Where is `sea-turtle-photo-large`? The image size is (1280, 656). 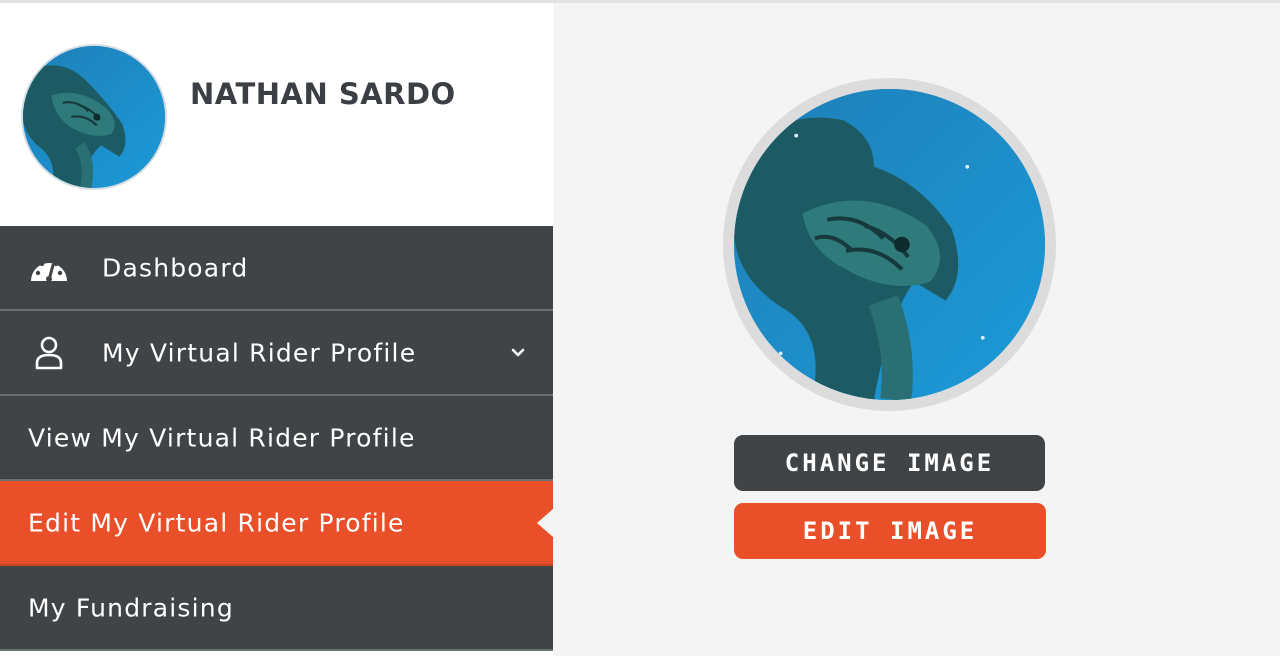
sea-turtle-photo-large is located at coordinates (889, 244).